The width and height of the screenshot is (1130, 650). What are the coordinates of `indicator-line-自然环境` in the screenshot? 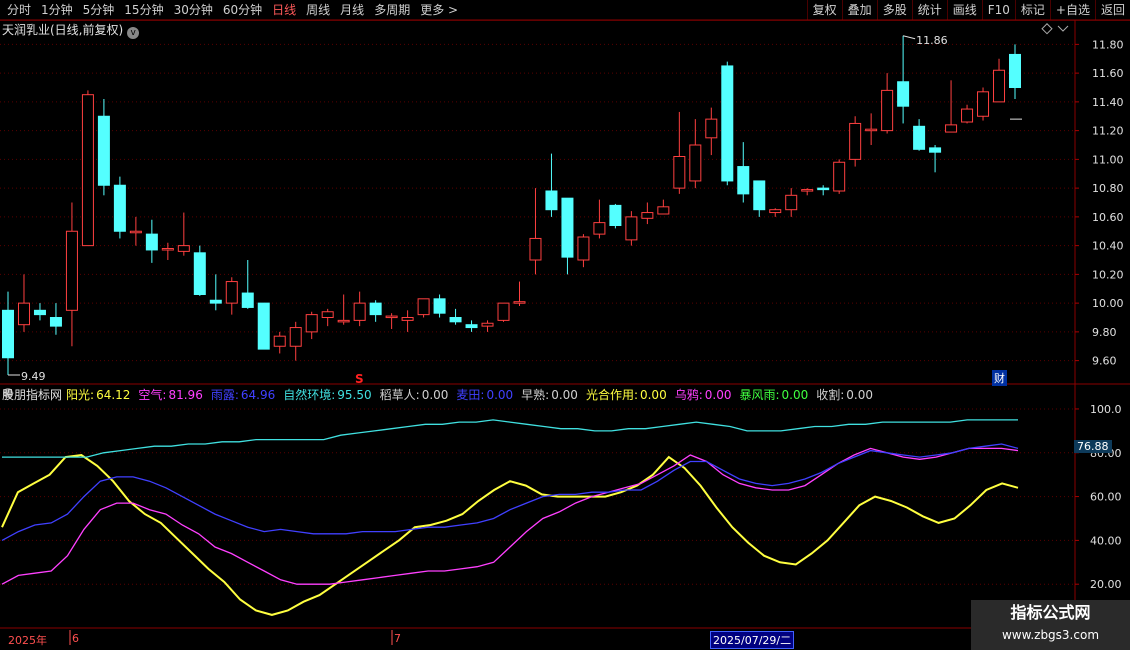 It's located at (510, 438).